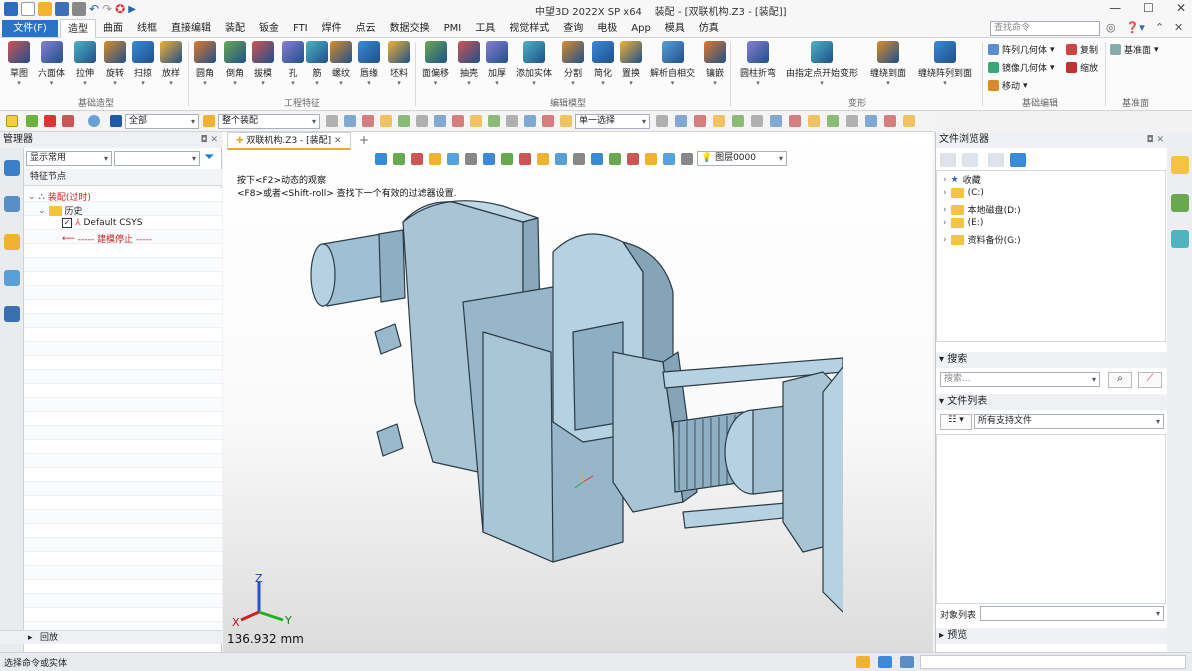 This screenshot has height=671, width=1192. Describe the element at coordinates (1150, 380) in the screenshot. I see `clear-search-icon: ⟋` at that location.